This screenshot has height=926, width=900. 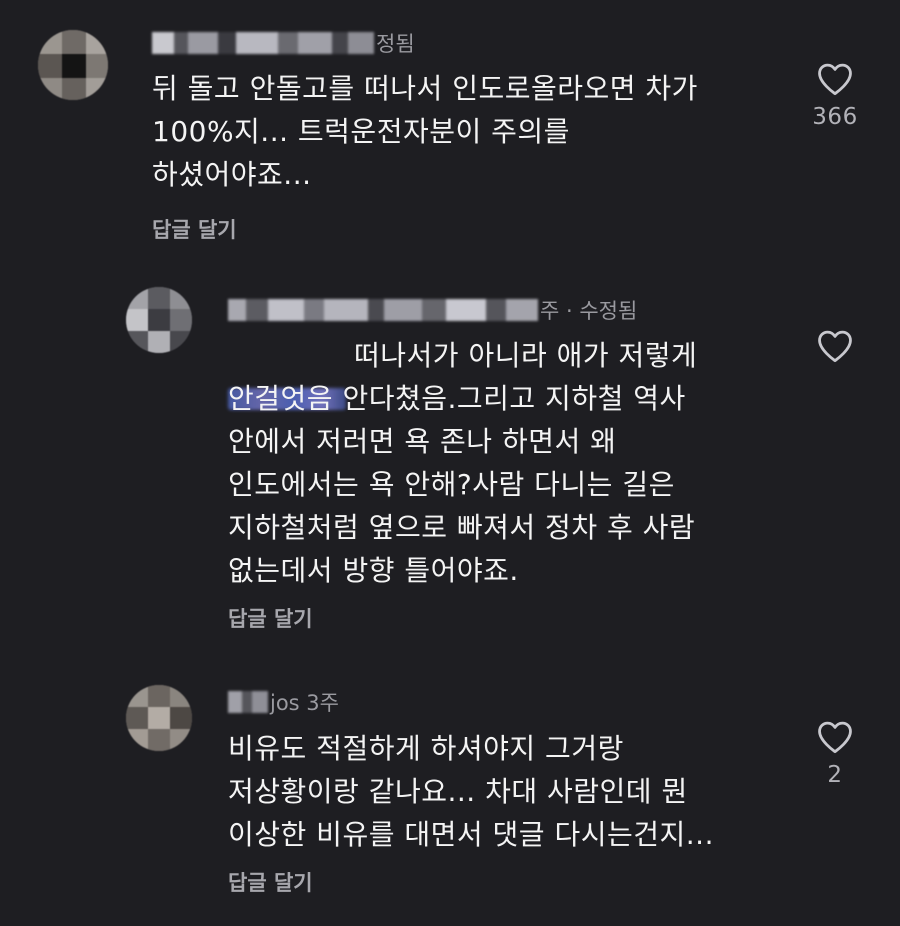 What do you see at coordinates (395, 44) in the screenshot?
I see `comment-timestamp: 정됨` at bounding box center [395, 44].